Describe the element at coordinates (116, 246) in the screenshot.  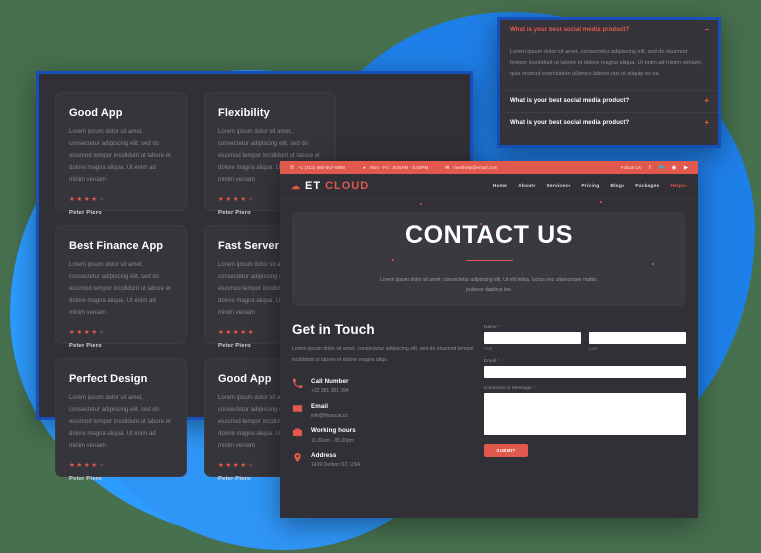
I see `card-title: Best Finance App` at that location.